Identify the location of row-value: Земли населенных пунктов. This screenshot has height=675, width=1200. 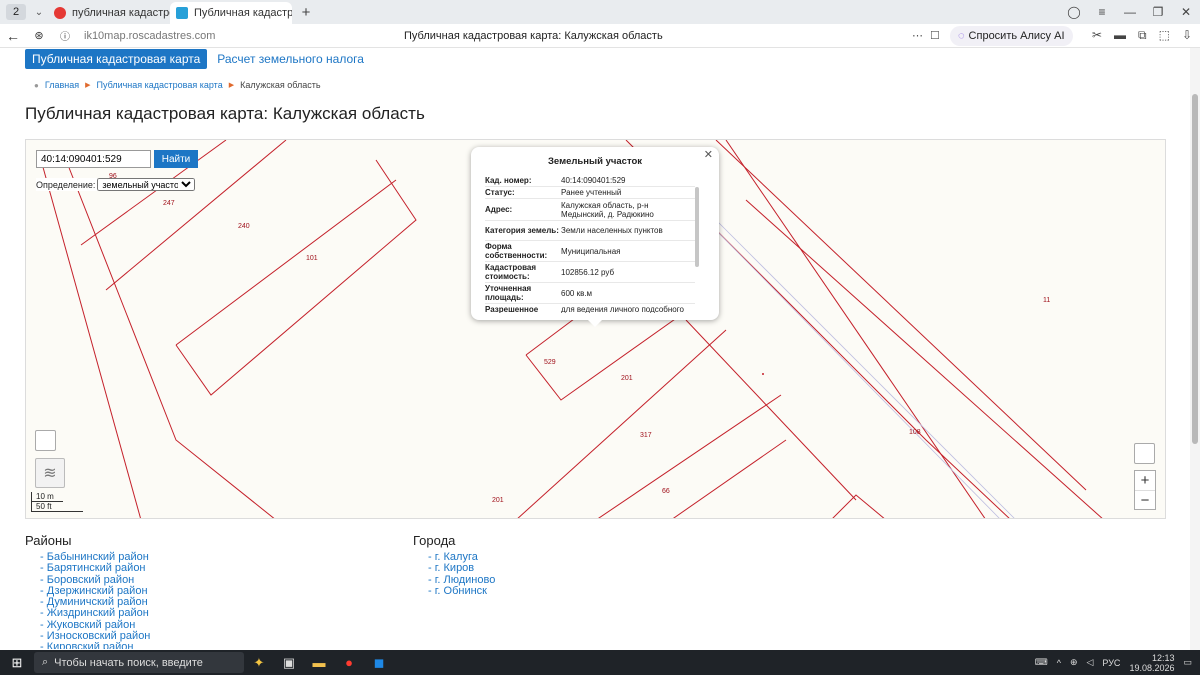
(612, 230).